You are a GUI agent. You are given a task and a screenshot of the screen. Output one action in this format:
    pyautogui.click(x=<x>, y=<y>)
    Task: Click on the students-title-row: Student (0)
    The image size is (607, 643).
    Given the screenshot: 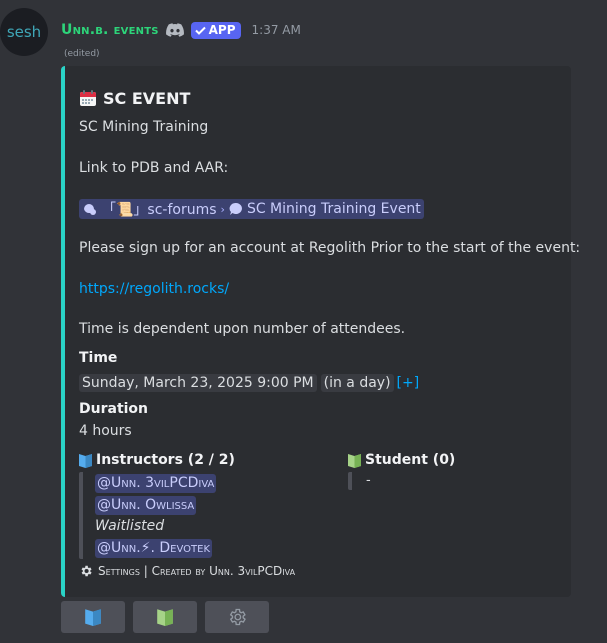 What is the action you would take?
    pyautogui.click(x=448, y=460)
    